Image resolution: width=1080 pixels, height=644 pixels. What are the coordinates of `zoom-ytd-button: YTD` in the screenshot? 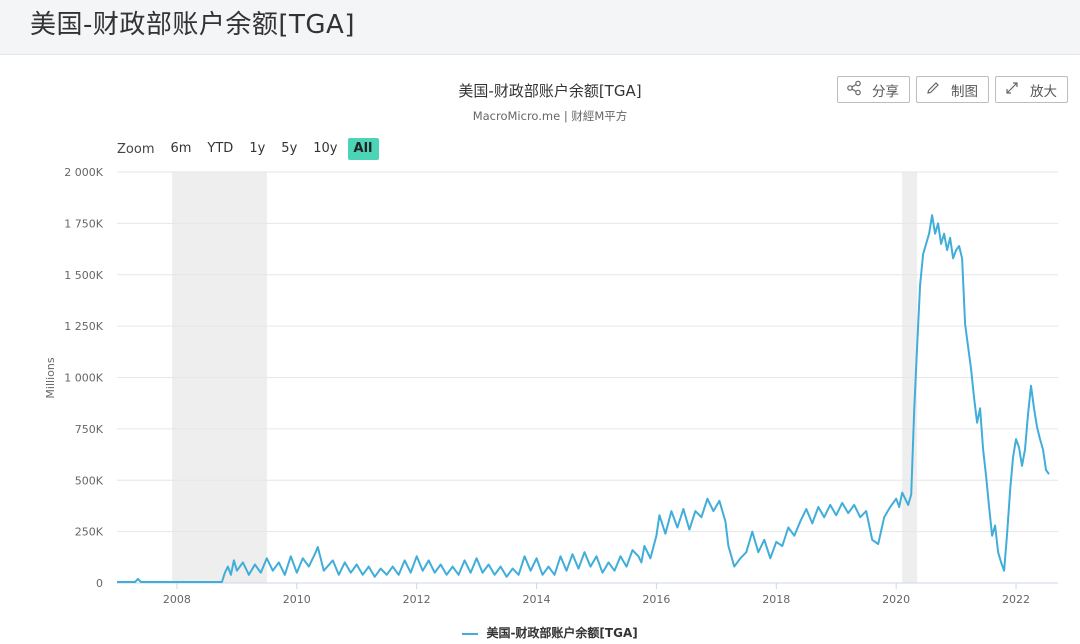 It's located at (220, 149).